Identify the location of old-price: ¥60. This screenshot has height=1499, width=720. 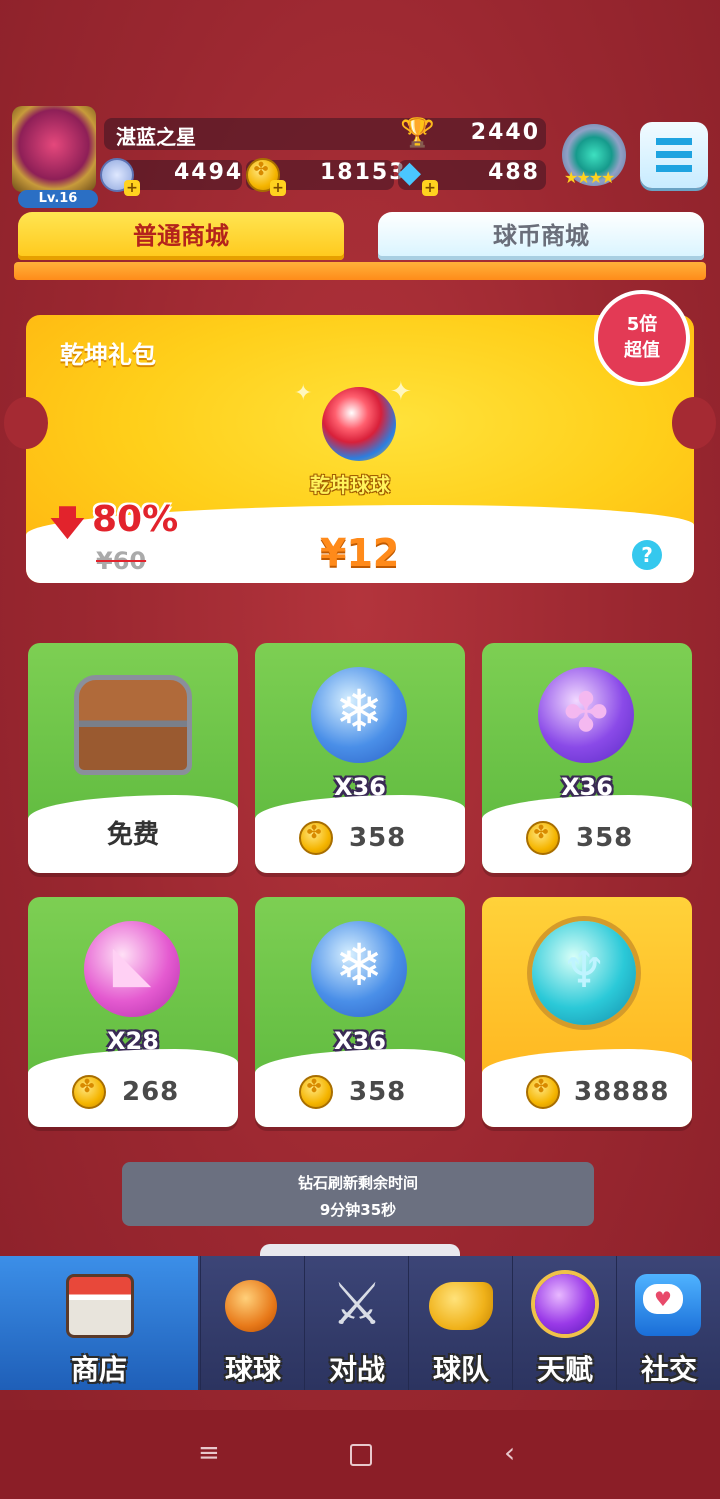
(121, 561).